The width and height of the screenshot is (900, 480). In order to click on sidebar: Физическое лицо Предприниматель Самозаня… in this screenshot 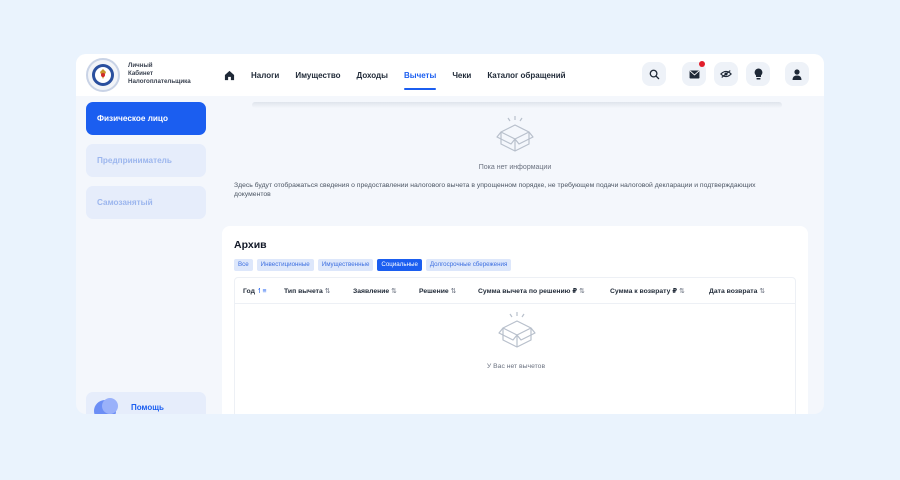, I will do `click(146, 165)`.